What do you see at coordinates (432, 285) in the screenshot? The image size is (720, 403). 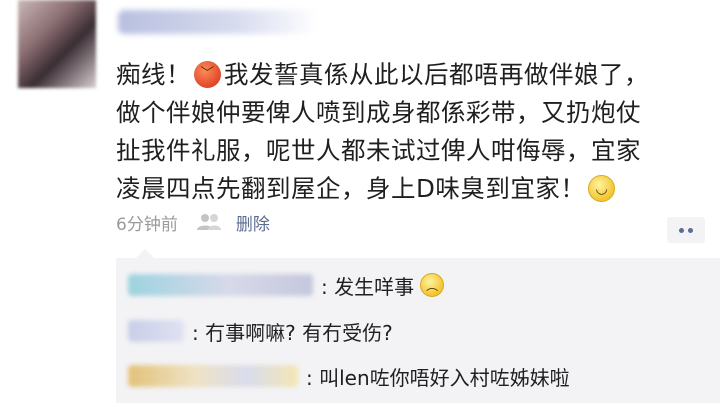 I see `worried-face-icon: ︵` at bounding box center [432, 285].